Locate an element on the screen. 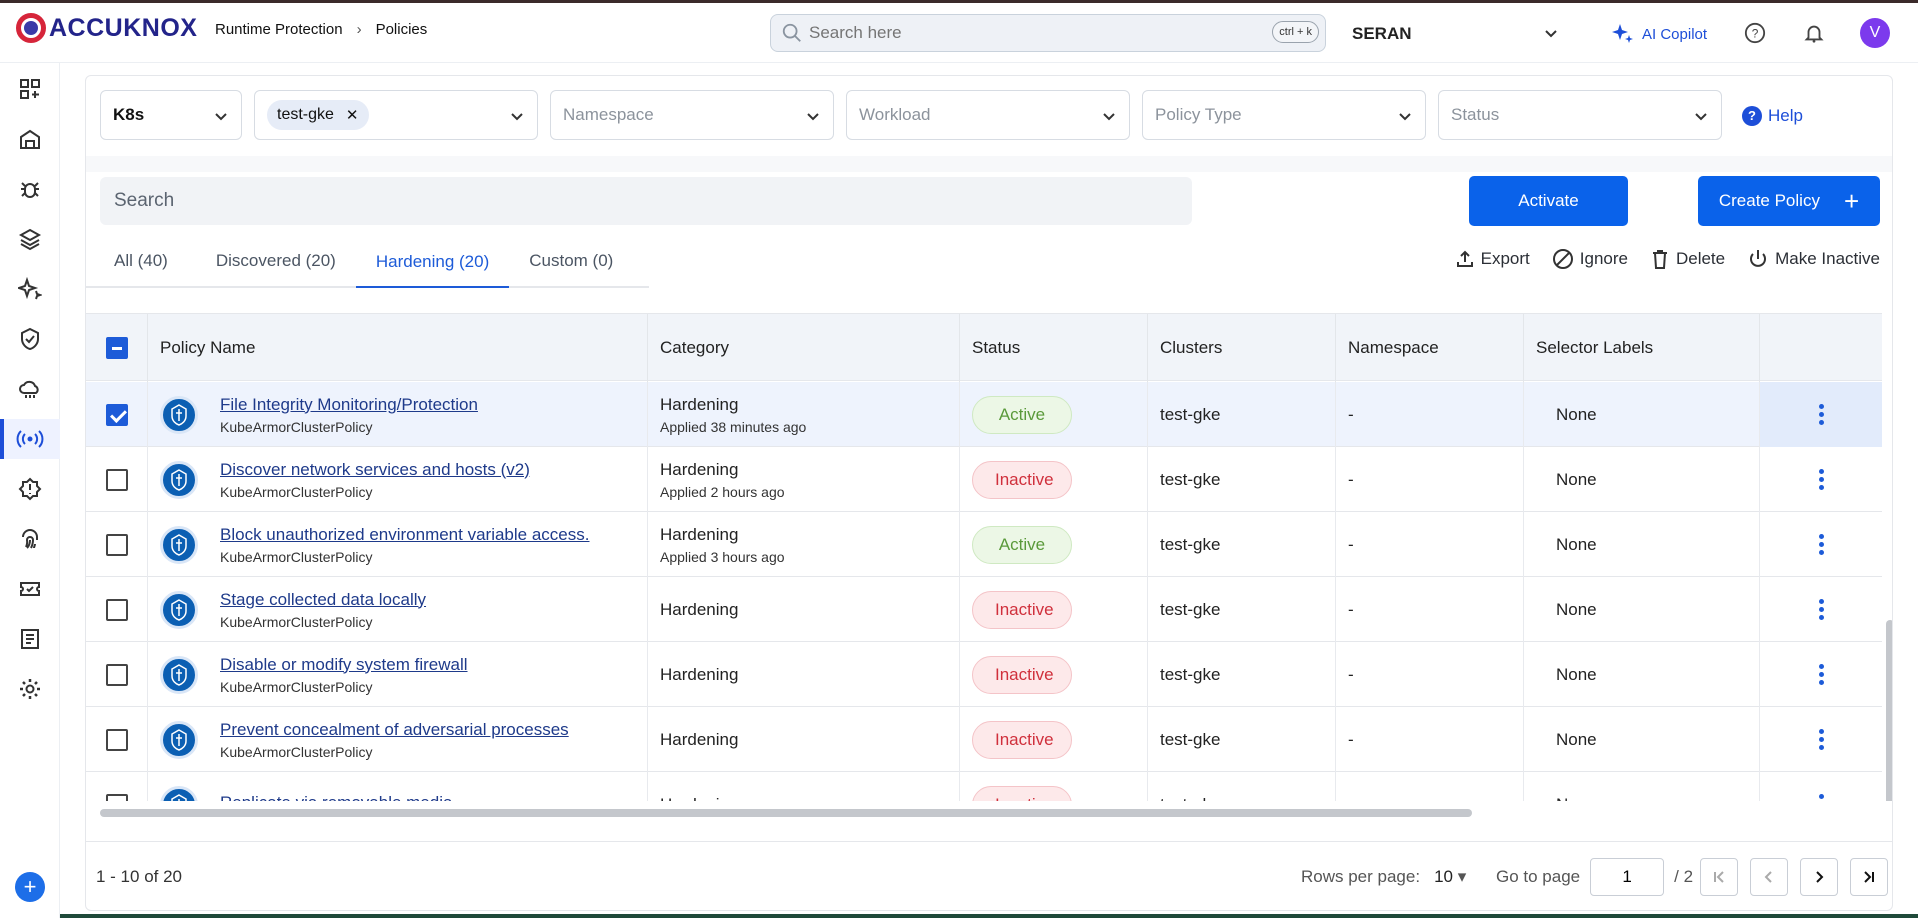  shield-check-icon is located at coordinates (30, 339).